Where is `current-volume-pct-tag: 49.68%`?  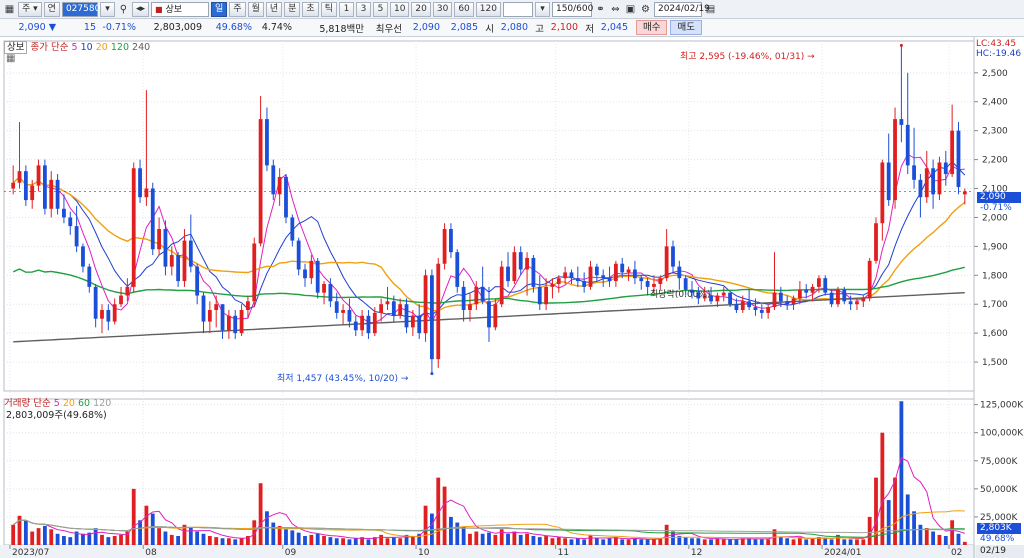 current-volume-pct-tag: 49.68% is located at coordinates (997, 539).